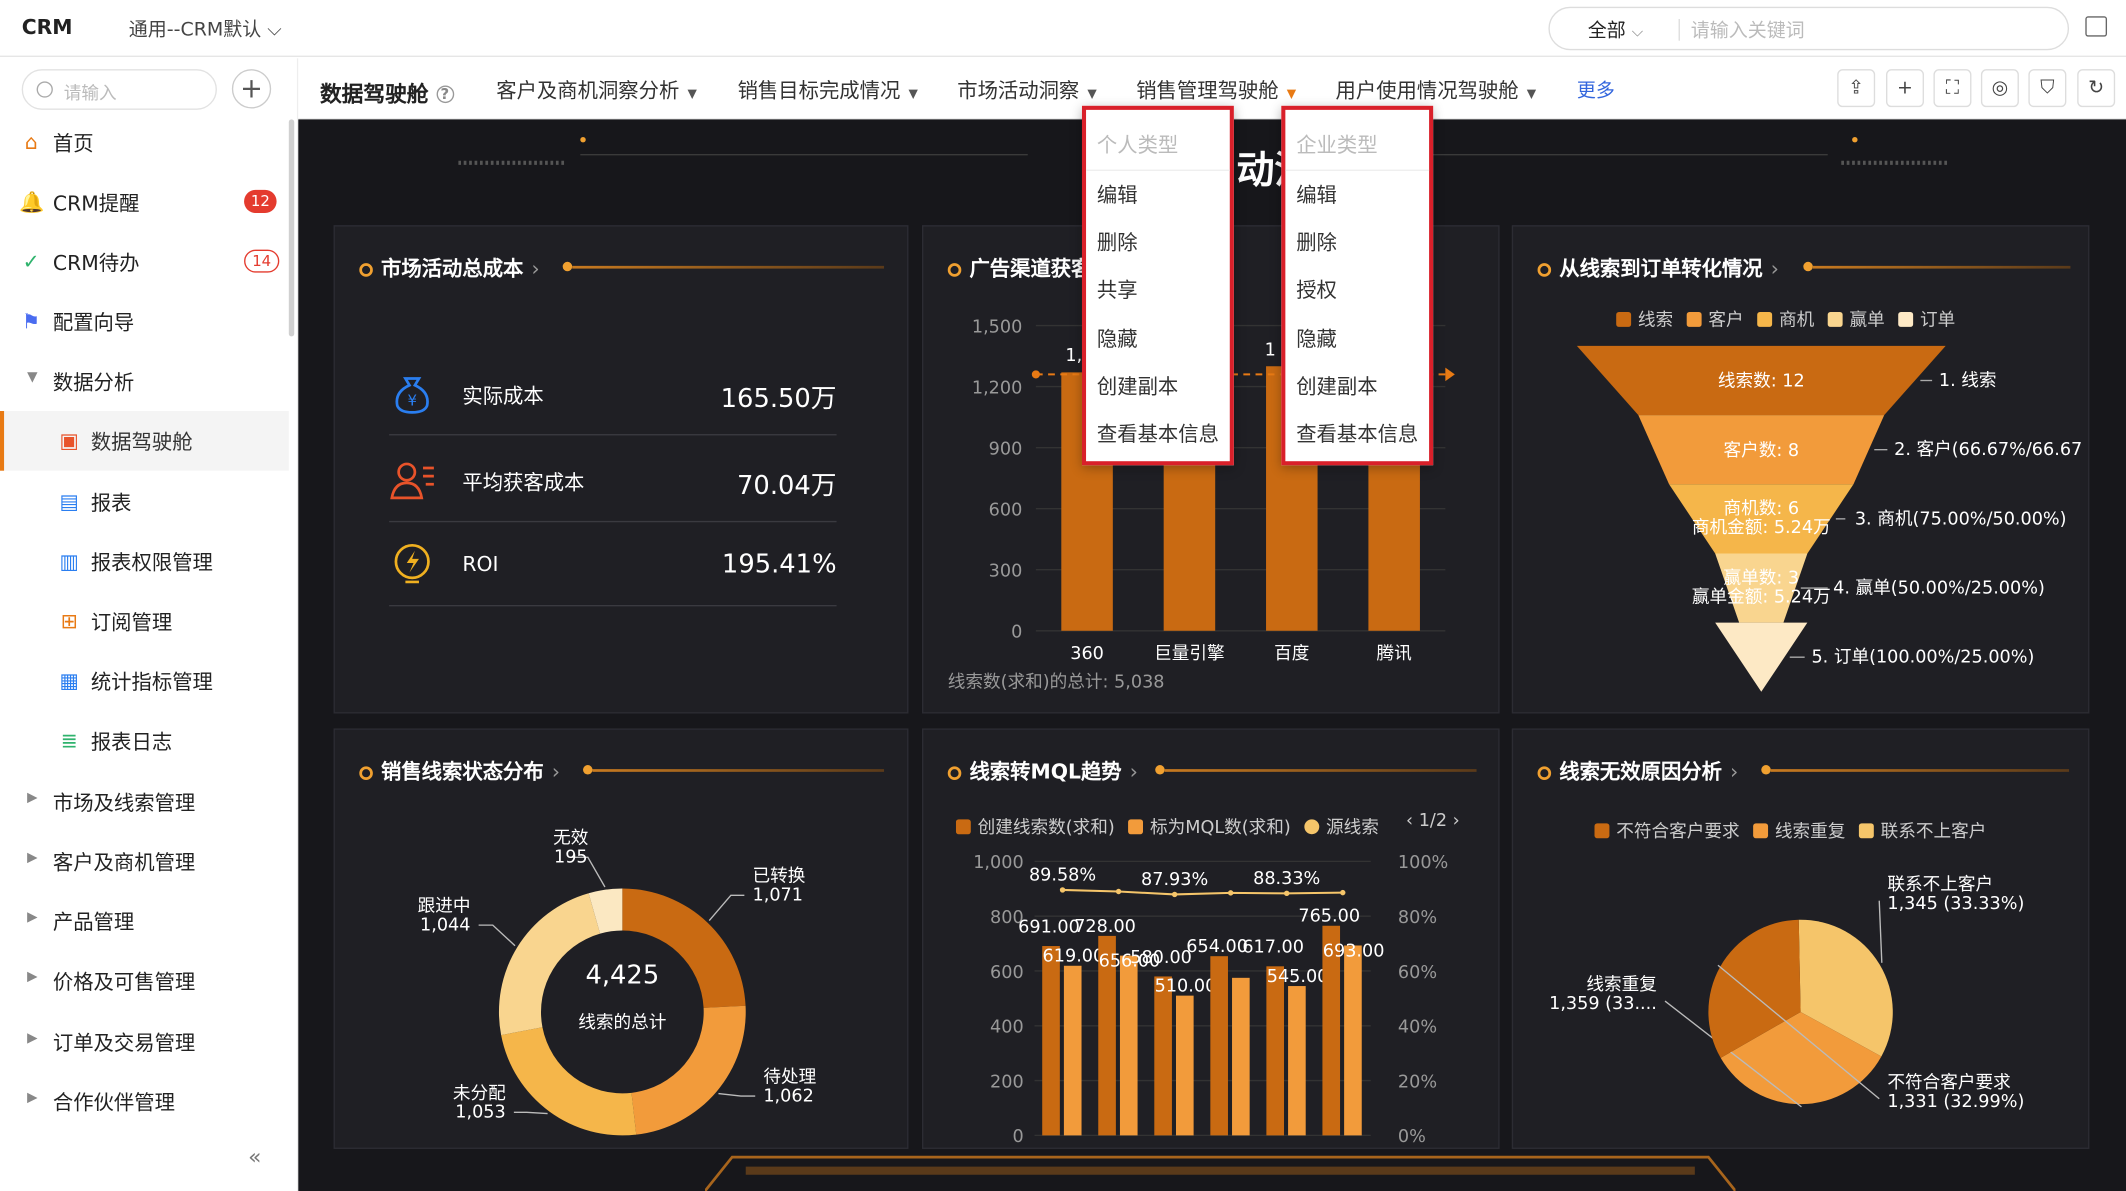 This screenshot has height=1191, width=2126. Describe the element at coordinates (144, 441) in the screenshot. I see `sidebar-item: ▣ 数据驾驶舱` at that location.